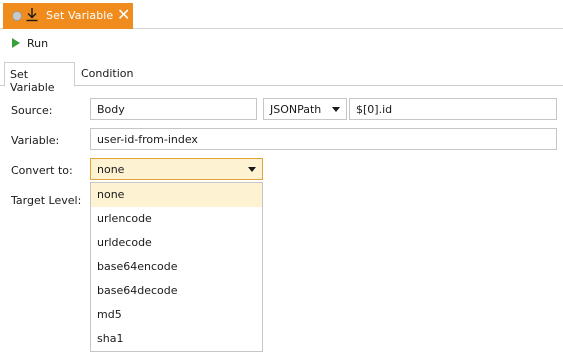 The width and height of the screenshot is (563, 359). I want to click on source-mode-select: JSONPath, so click(305, 109).